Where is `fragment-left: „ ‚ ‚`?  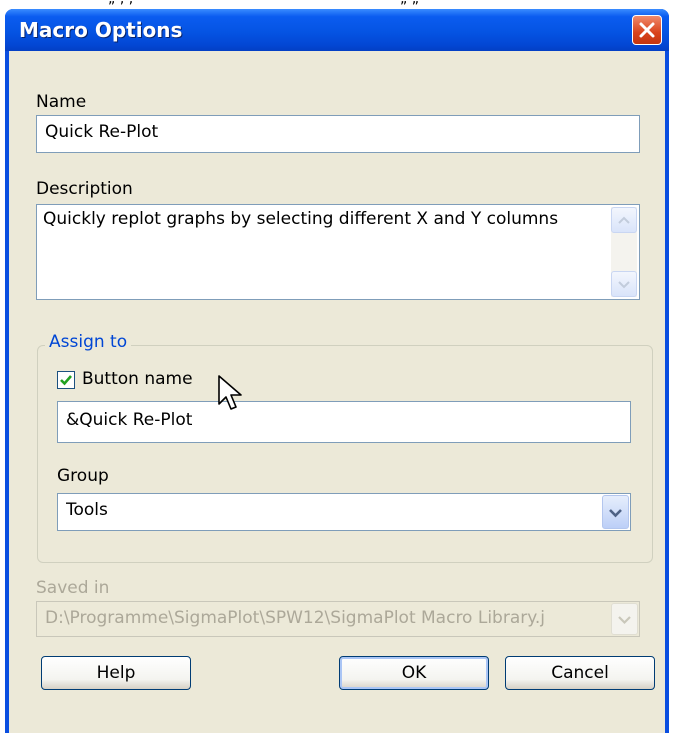 fragment-left: „ ‚ ‚ is located at coordinates (120, 3).